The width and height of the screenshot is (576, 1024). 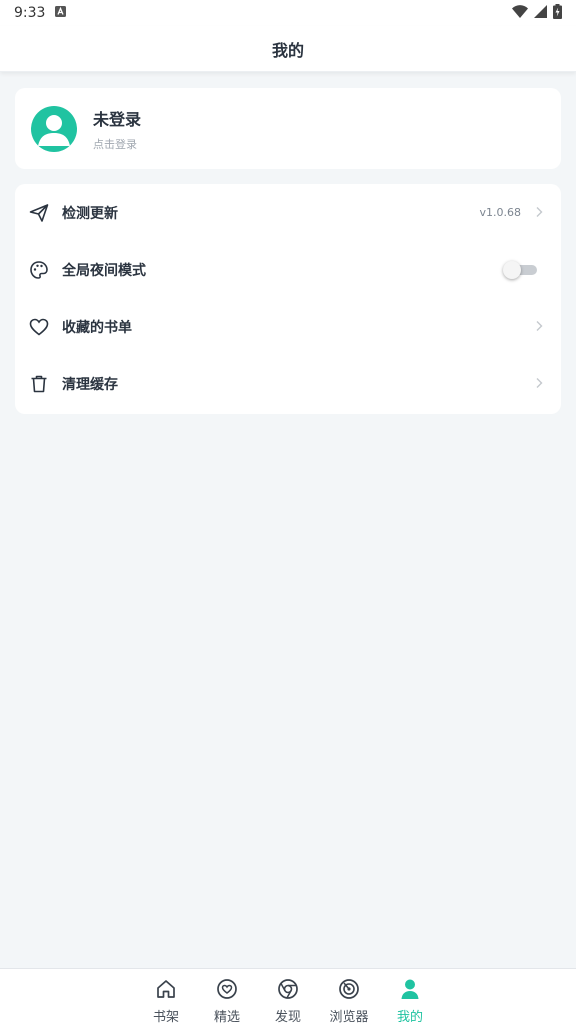 I want to click on page-header: 我的, so click(x=288, y=49).